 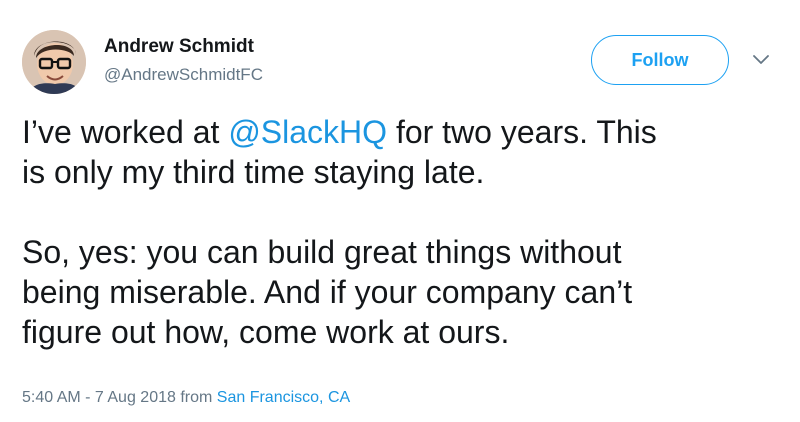 What do you see at coordinates (179, 47) in the screenshot?
I see `user-name: Andrew Schmidt` at bounding box center [179, 47].